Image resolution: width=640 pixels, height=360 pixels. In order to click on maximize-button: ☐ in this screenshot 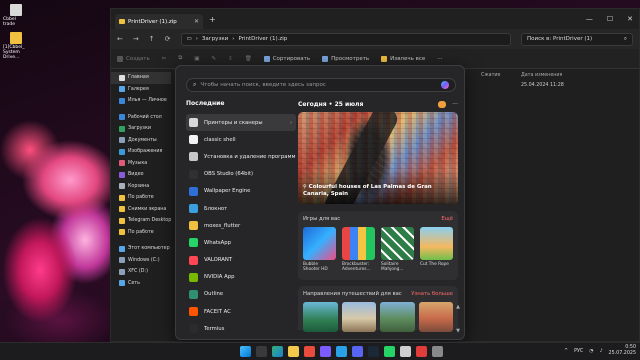, I will do `click(610, 19)`.